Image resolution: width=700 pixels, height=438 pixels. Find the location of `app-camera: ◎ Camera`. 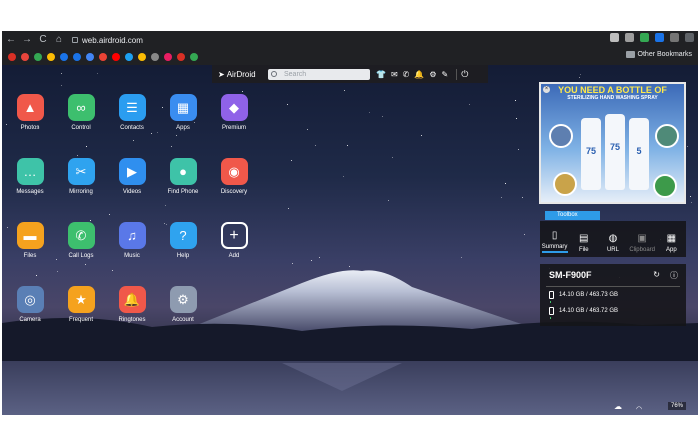

app-camera: ◎ Camera is located at coordinates (30, 304).